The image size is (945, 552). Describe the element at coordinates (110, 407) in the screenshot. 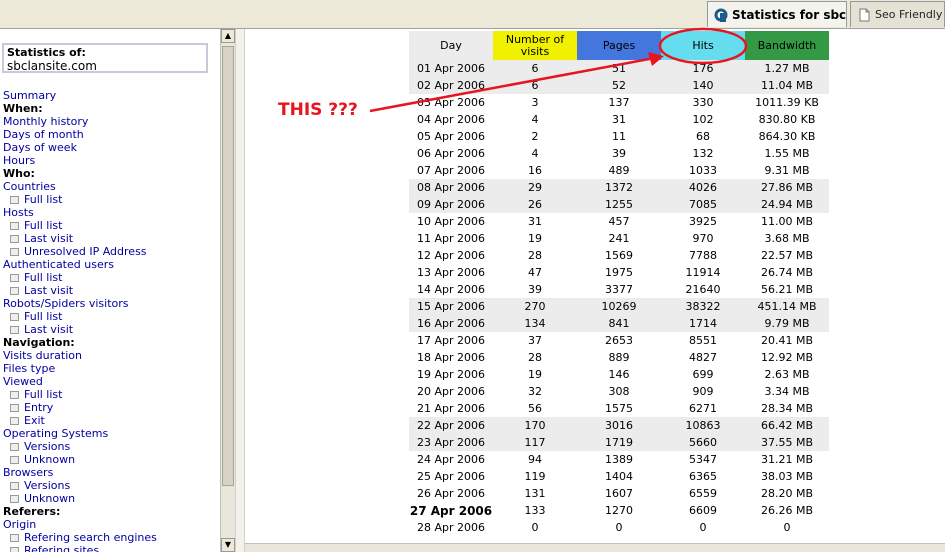

I see `nav-link-entry: Entry` at that location.